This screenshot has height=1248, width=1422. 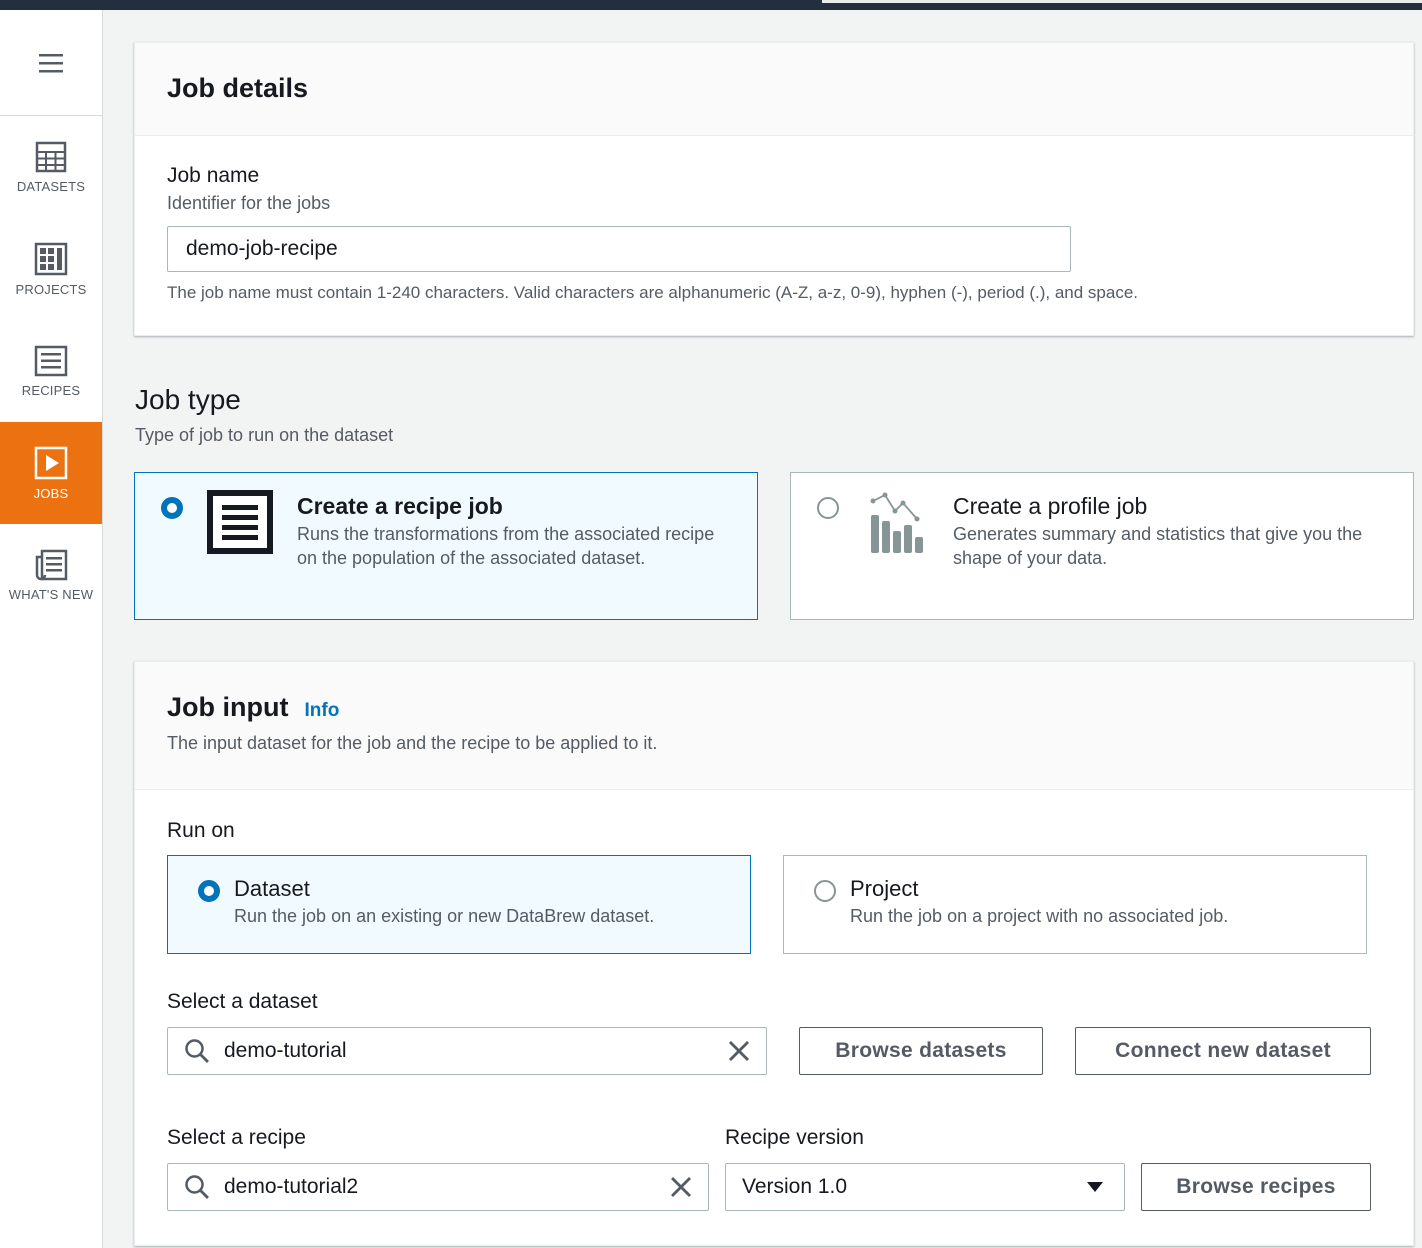 I want to click on job-name-label: Job name, so click(x=213, y=175).